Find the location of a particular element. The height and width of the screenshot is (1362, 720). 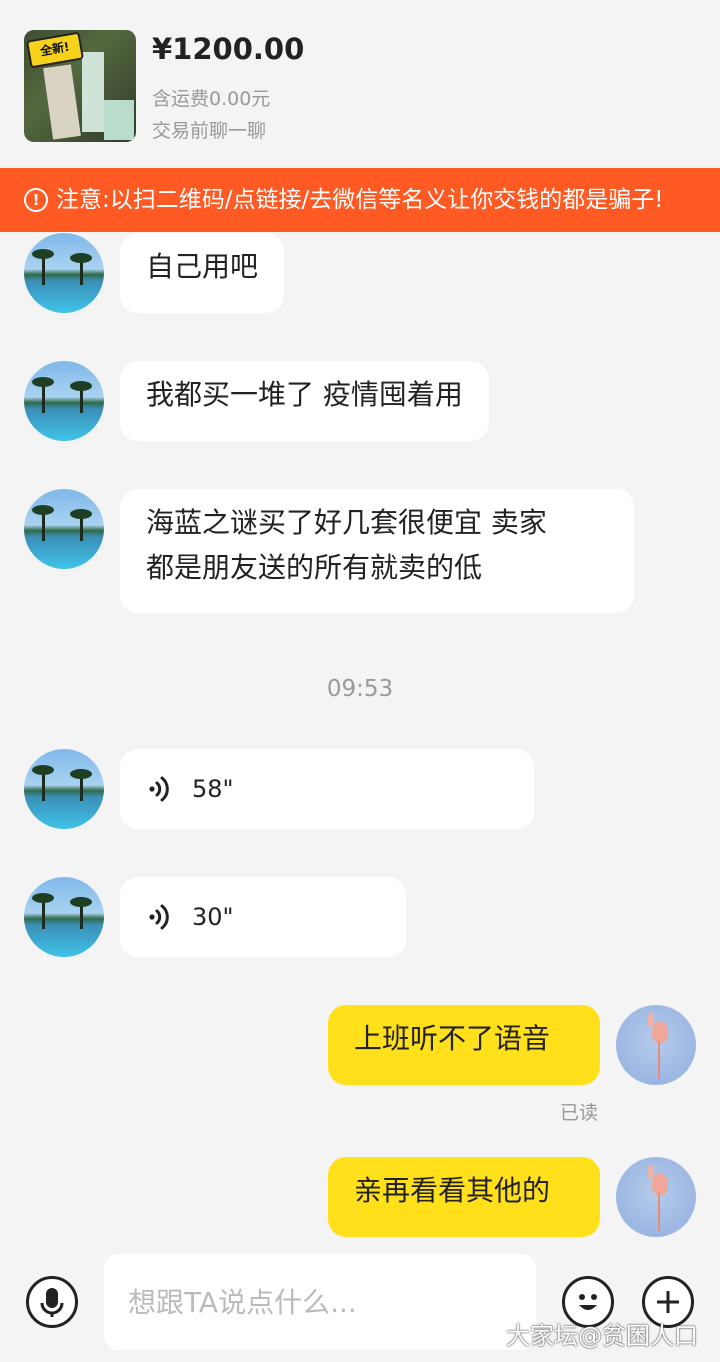

product-header: 全新! ¥1200.00 含运费0.00元 交易前聊一聊 is located at coordinates (360, 84).